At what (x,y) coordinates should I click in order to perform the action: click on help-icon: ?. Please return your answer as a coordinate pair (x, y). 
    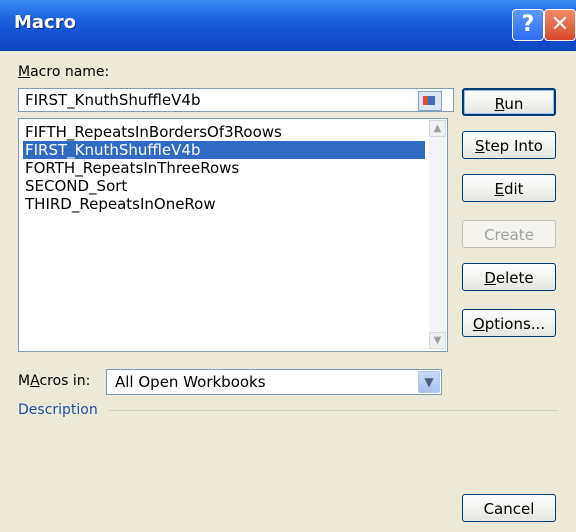
    Looking at the image, I should click on (528, 24).